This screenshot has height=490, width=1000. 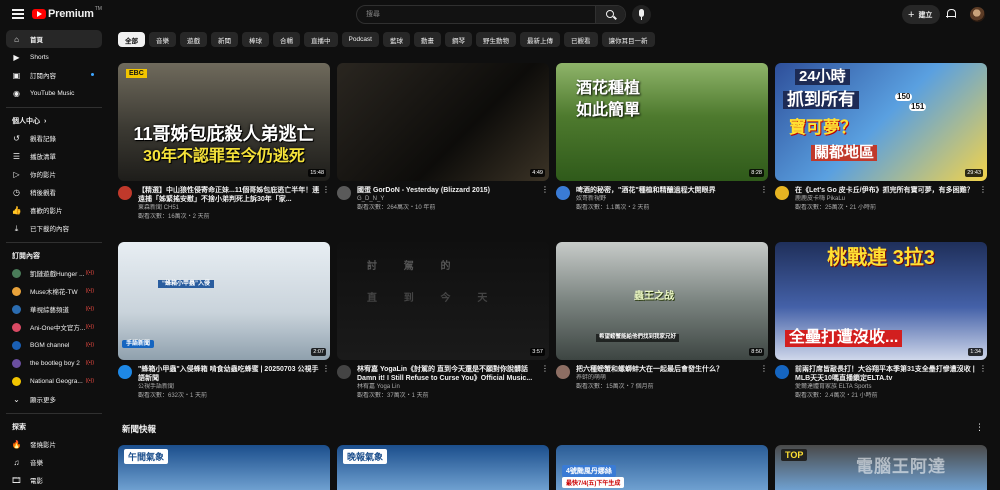 I want to click on filter-chip-9: 動畫, so click(x=427, y=39).